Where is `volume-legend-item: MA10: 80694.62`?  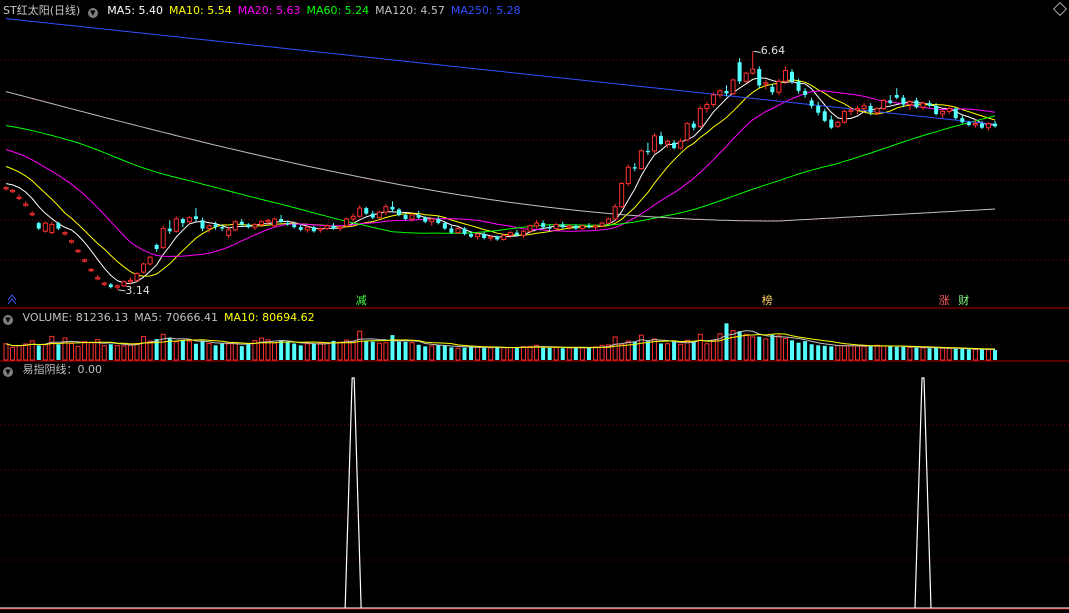
volume-legend-item: MA10: 80694.62 is located at coordinates (269, 317).